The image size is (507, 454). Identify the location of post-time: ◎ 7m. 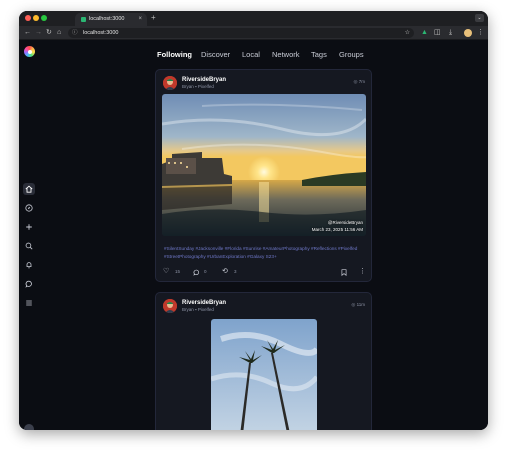
(359, 82).